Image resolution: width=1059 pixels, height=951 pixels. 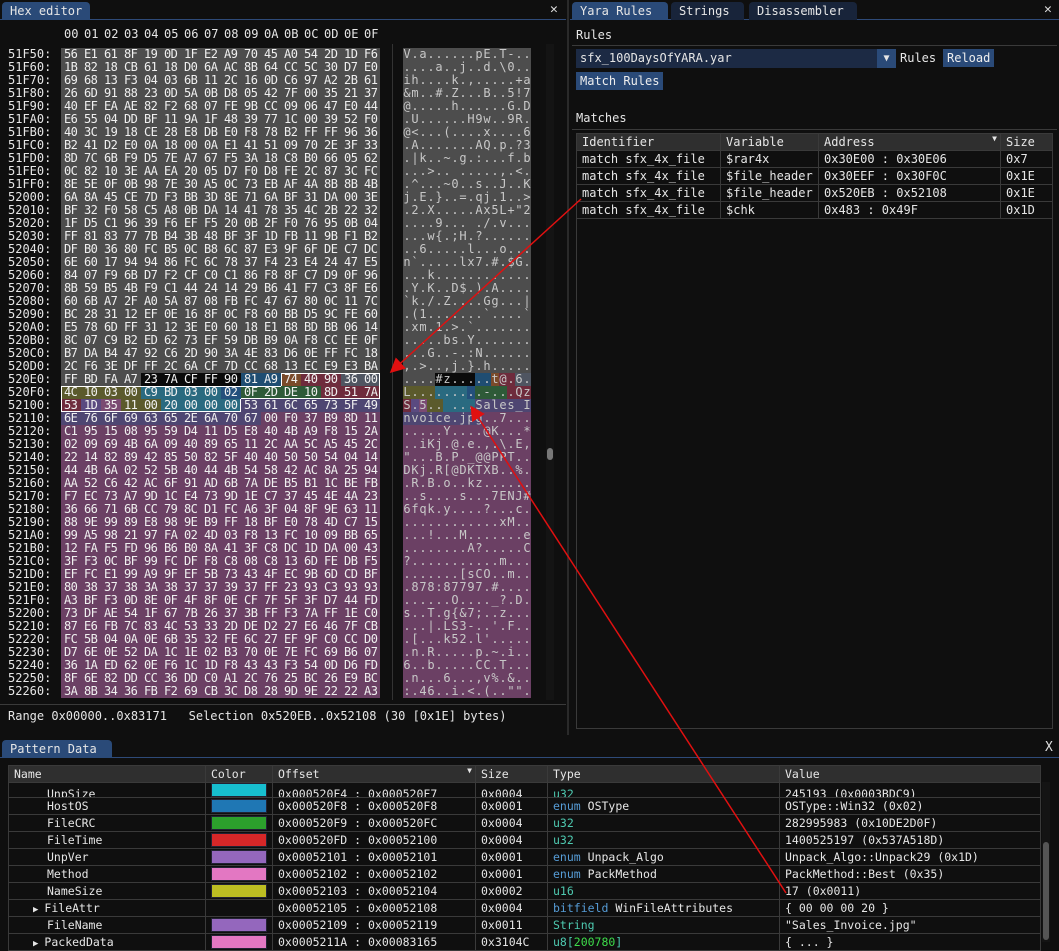 I want to click on pattern-name: UnpVer, so click(x=68, y=857).